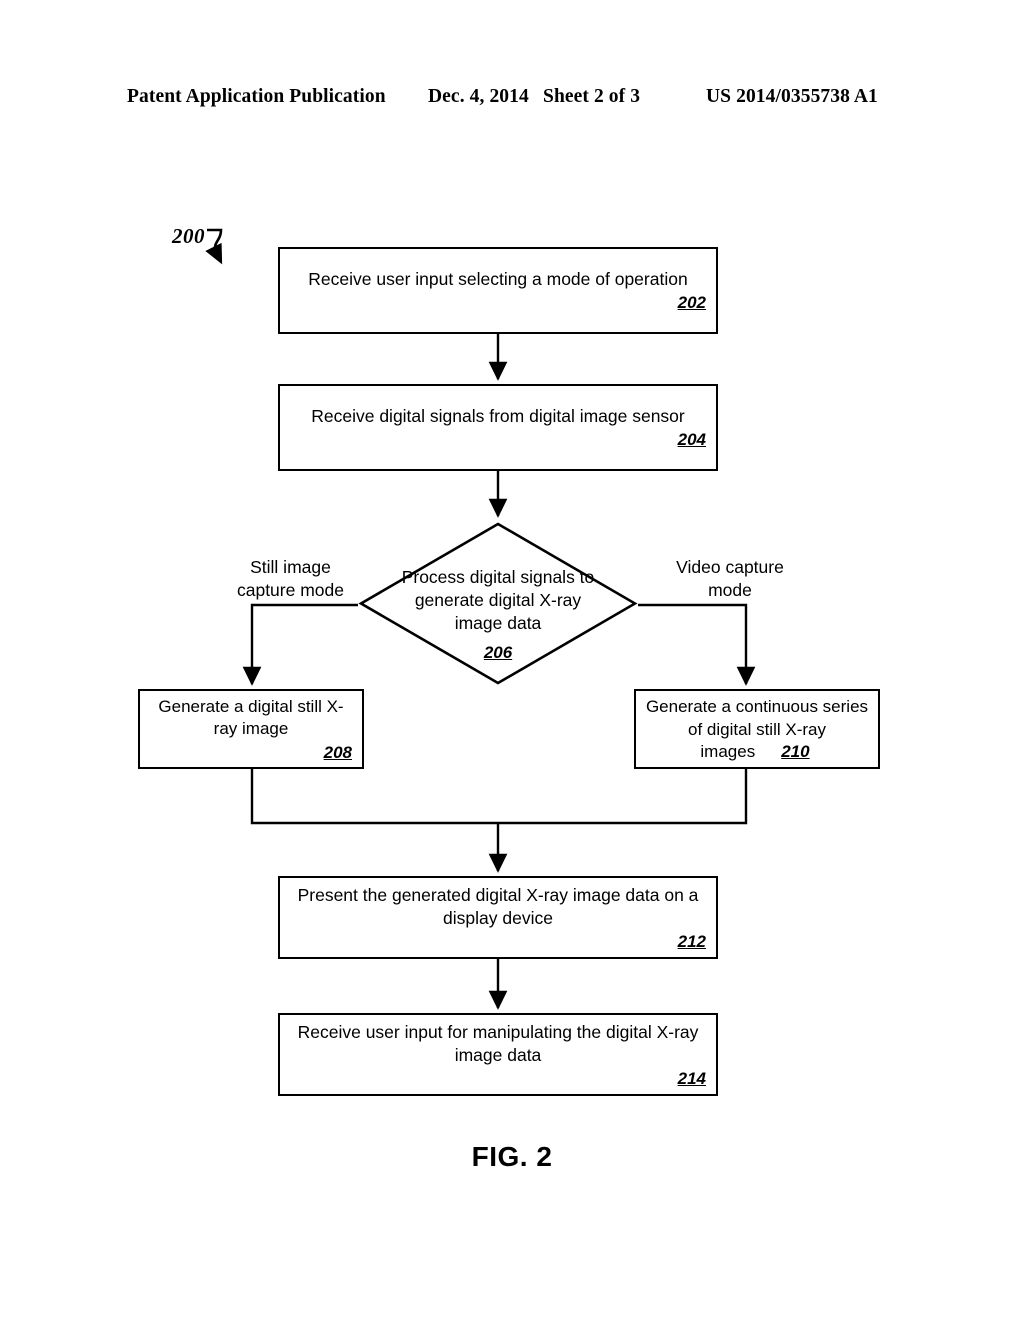  Describe the element at coordinates (337, 752) in the screenshot. I see `node-208-number: 208` at that location.